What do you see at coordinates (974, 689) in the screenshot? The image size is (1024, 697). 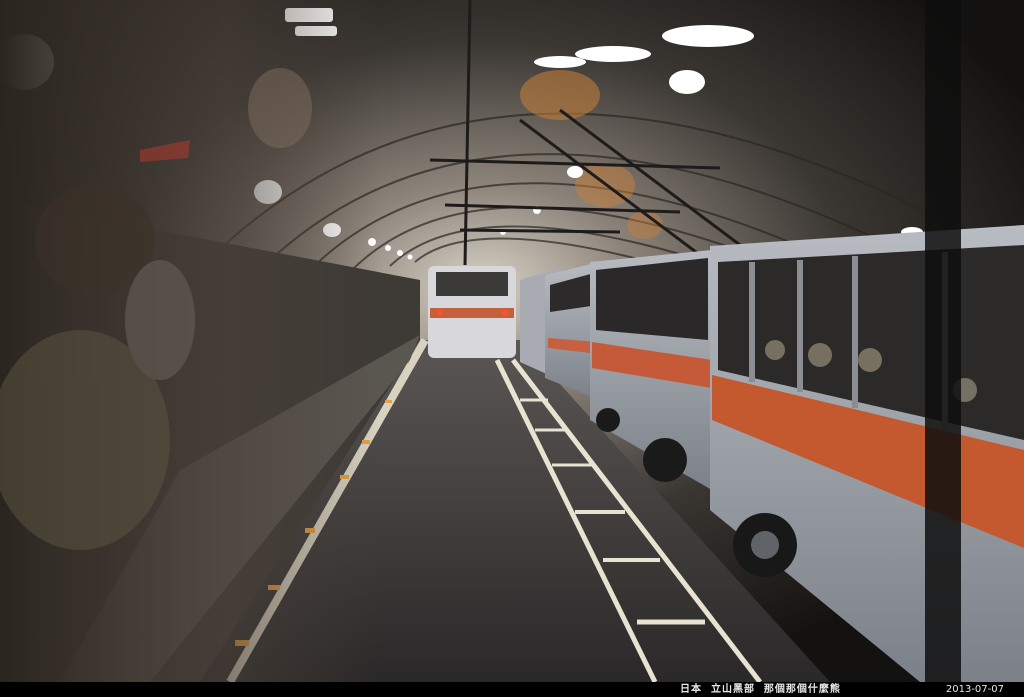 I see `caption-date: 2013-07-07` at bounding box center [974, 689].